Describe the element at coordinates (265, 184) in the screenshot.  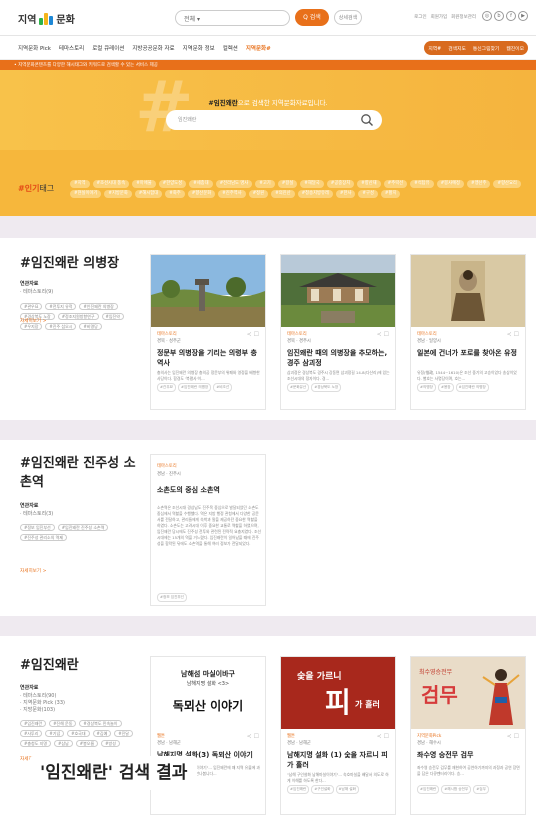
I see `hashtag: #고기` at that location.